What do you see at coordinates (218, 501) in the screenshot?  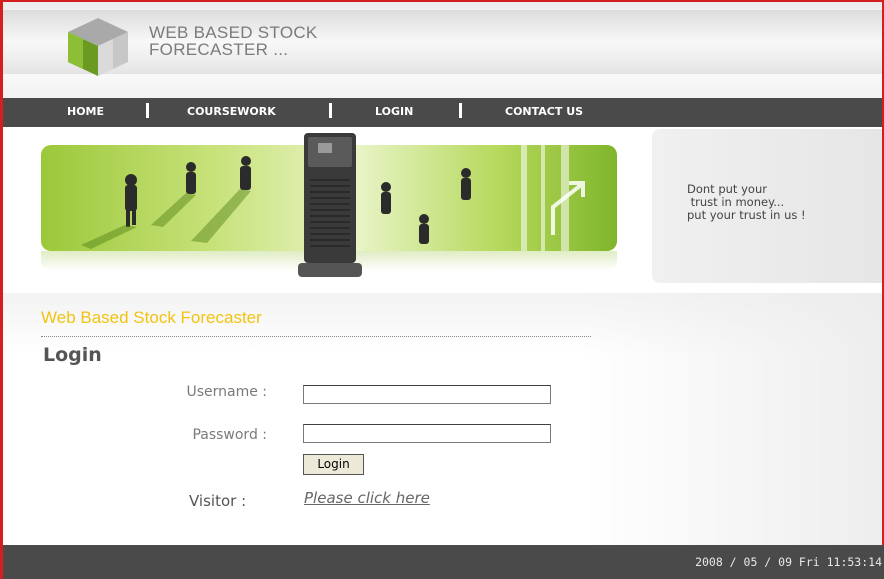 I see `visitor-label: Visitor :` at bounding box center [218, 501].